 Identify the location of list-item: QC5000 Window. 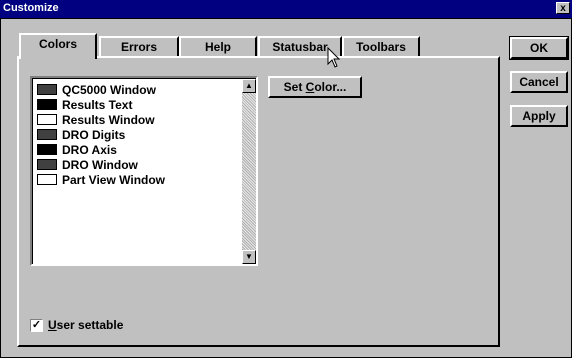
(101, 89).